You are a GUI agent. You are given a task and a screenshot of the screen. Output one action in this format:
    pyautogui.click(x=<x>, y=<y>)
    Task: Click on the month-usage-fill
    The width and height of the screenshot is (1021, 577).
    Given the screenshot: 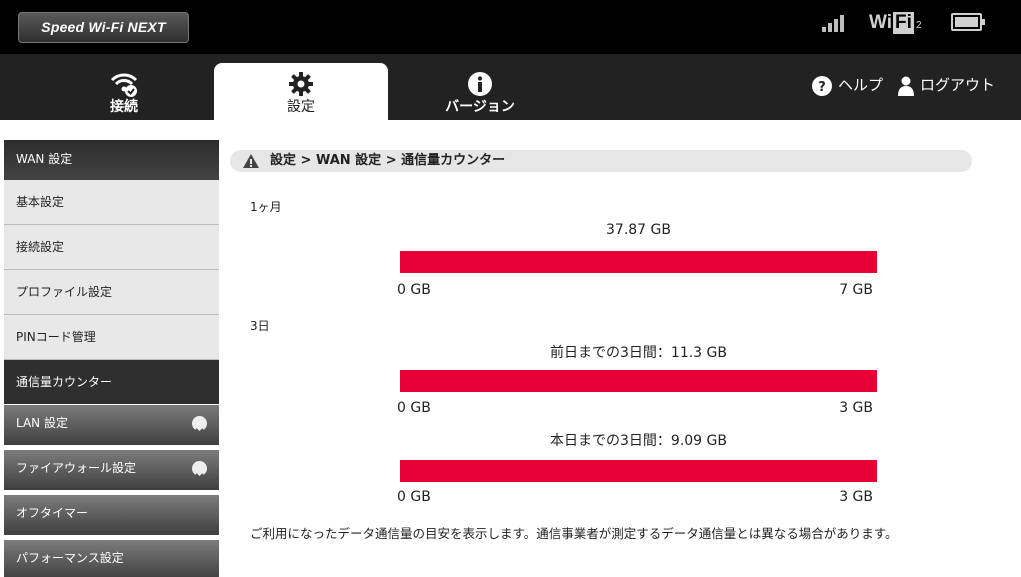 What is the action you would take?
    pyautogui.click(x=638, y=262)
    